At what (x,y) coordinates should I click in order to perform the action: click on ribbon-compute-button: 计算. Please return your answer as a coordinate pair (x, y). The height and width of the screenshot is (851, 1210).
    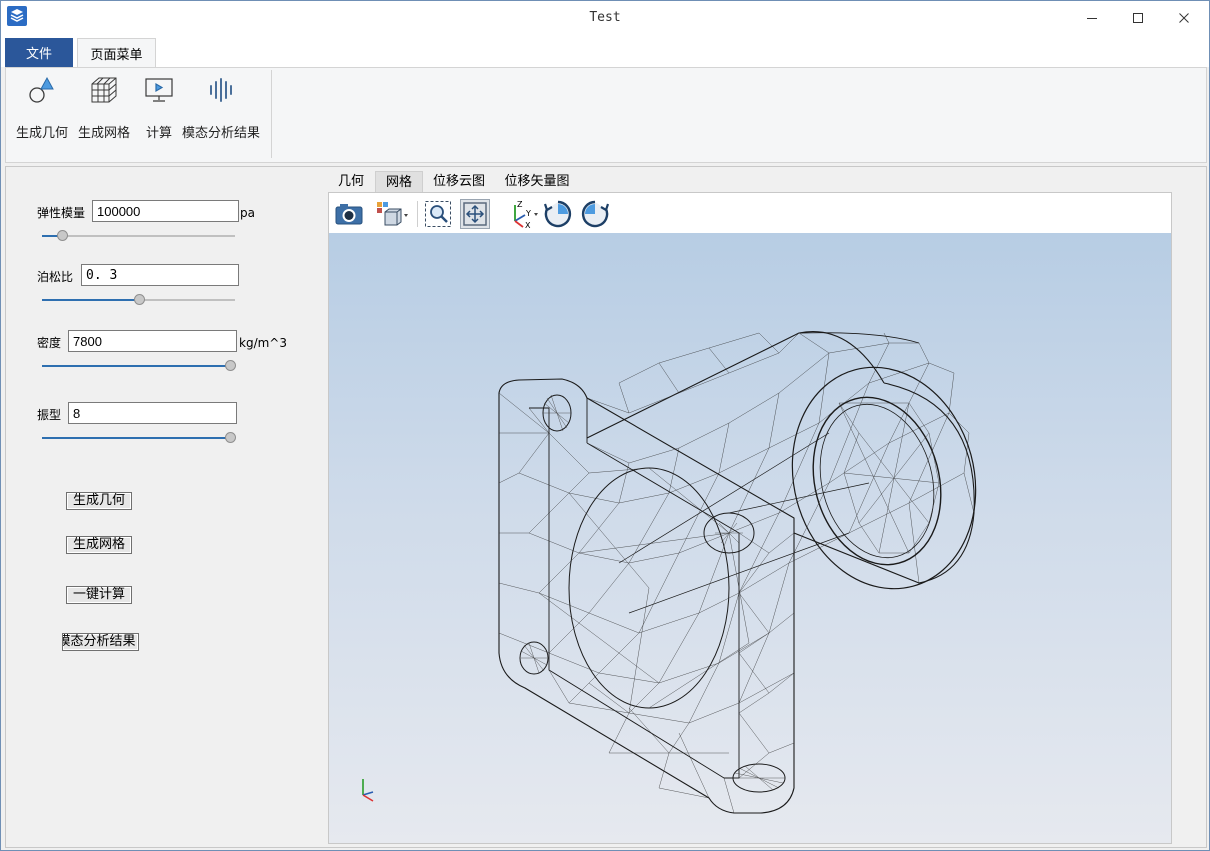
    Looking at the image, I should click on (159, 107).